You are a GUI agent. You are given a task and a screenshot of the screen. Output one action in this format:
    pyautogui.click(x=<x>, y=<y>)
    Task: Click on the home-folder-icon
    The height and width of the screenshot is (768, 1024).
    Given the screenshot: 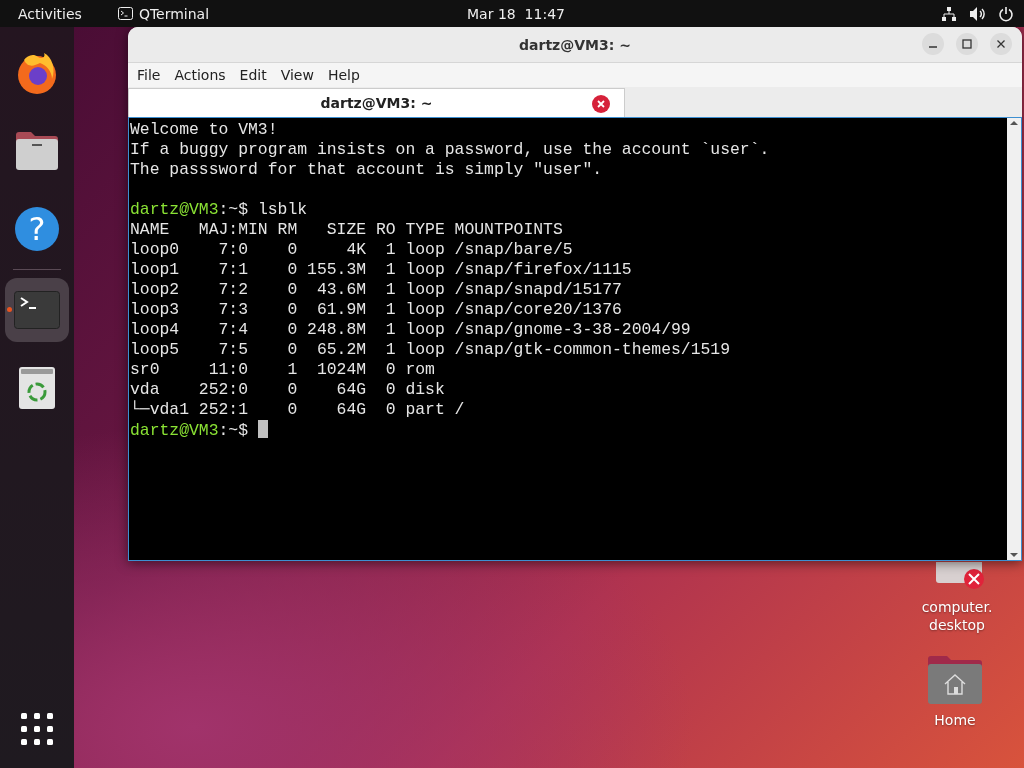 What is the action you would take?
    pyautogui.click(x=955, y=680)
    